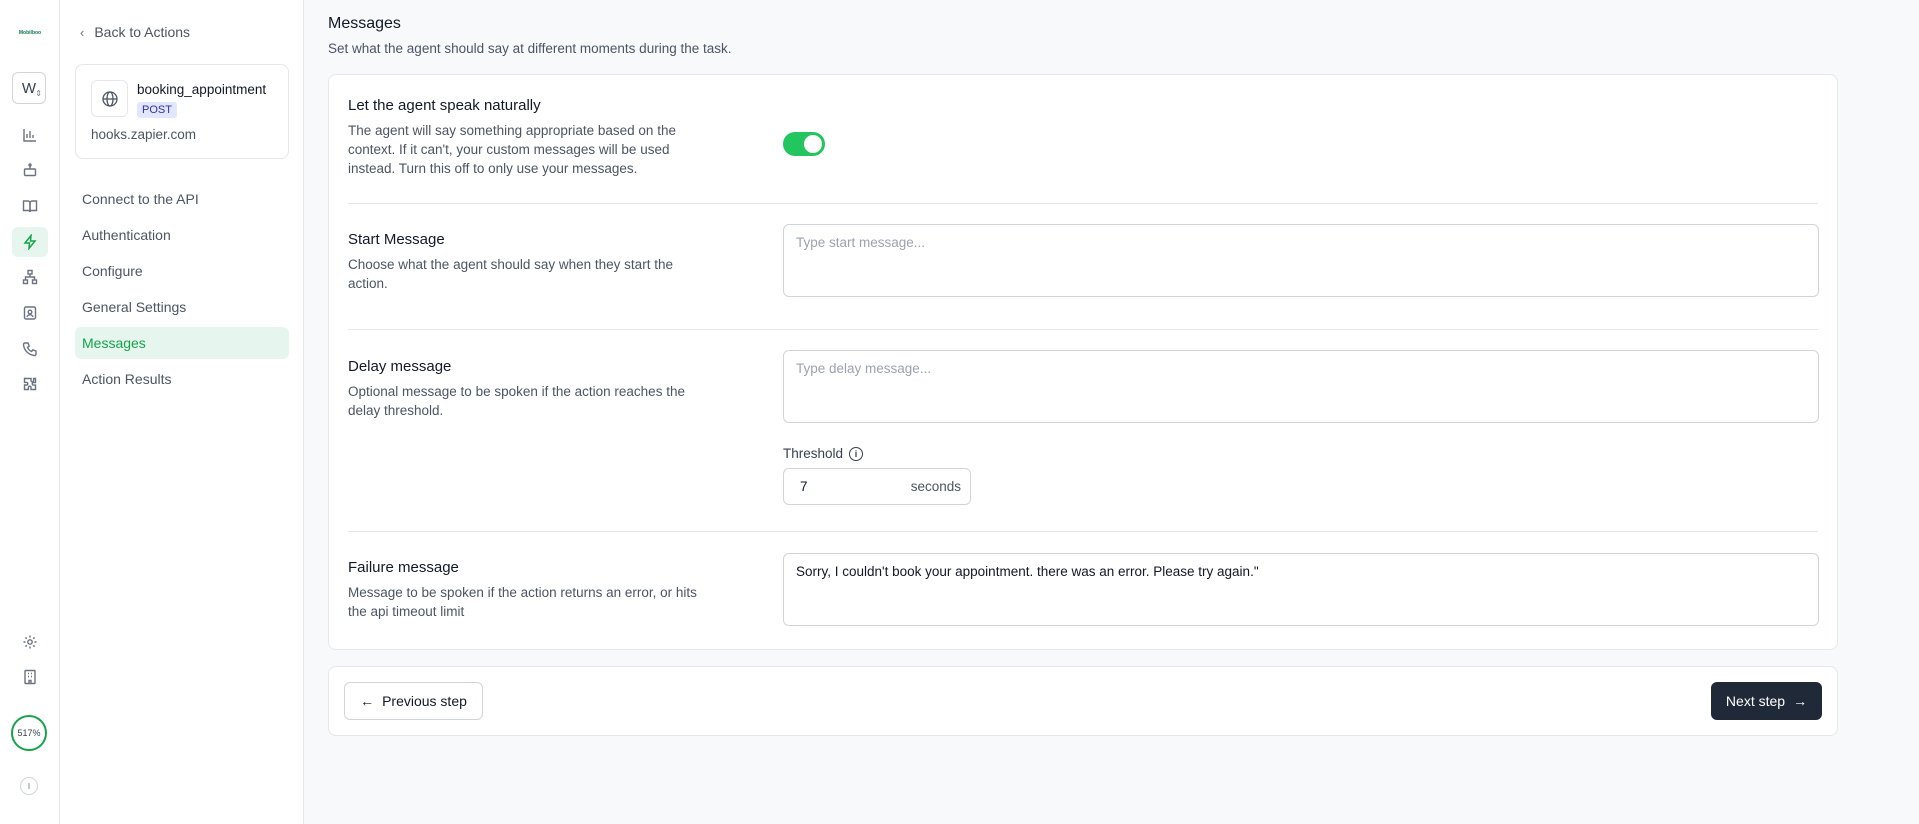 This screenshot has width=1919, height=824. I want to click on phone-icon, so click(29, 349).